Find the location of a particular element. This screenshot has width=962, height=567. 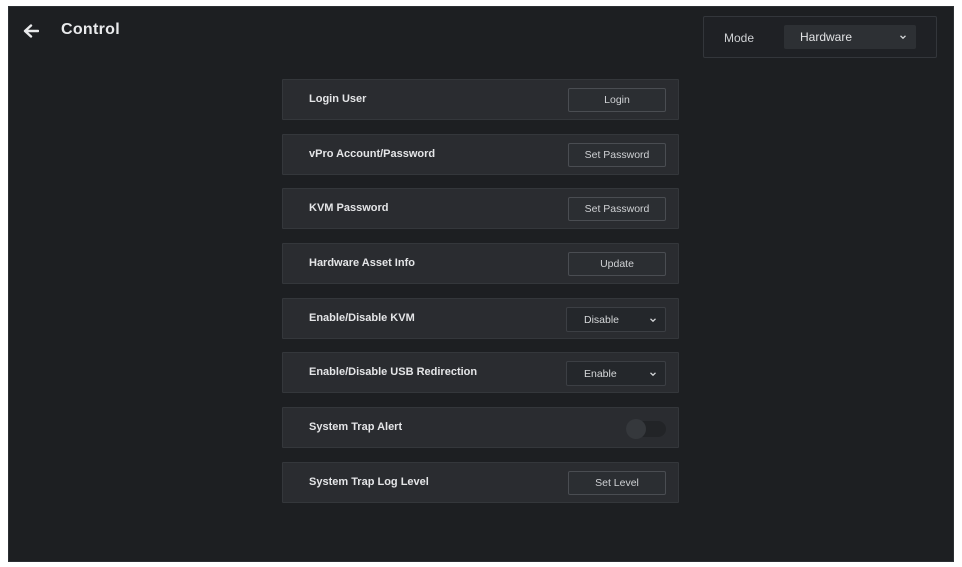

kvm-dropdown-value: Disable is located at coordinates (602, 319).